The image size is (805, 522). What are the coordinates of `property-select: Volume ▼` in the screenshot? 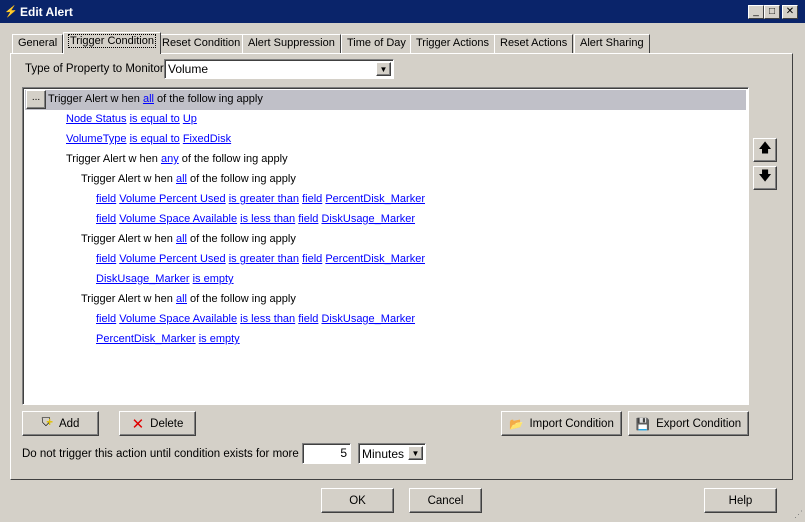 It's located at (279, 69).